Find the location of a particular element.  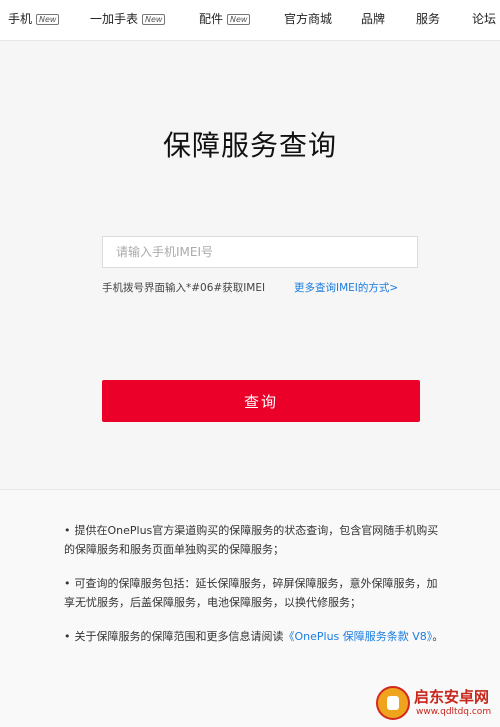

nav-item-service: 服务 is located at coordinates (428, 19).